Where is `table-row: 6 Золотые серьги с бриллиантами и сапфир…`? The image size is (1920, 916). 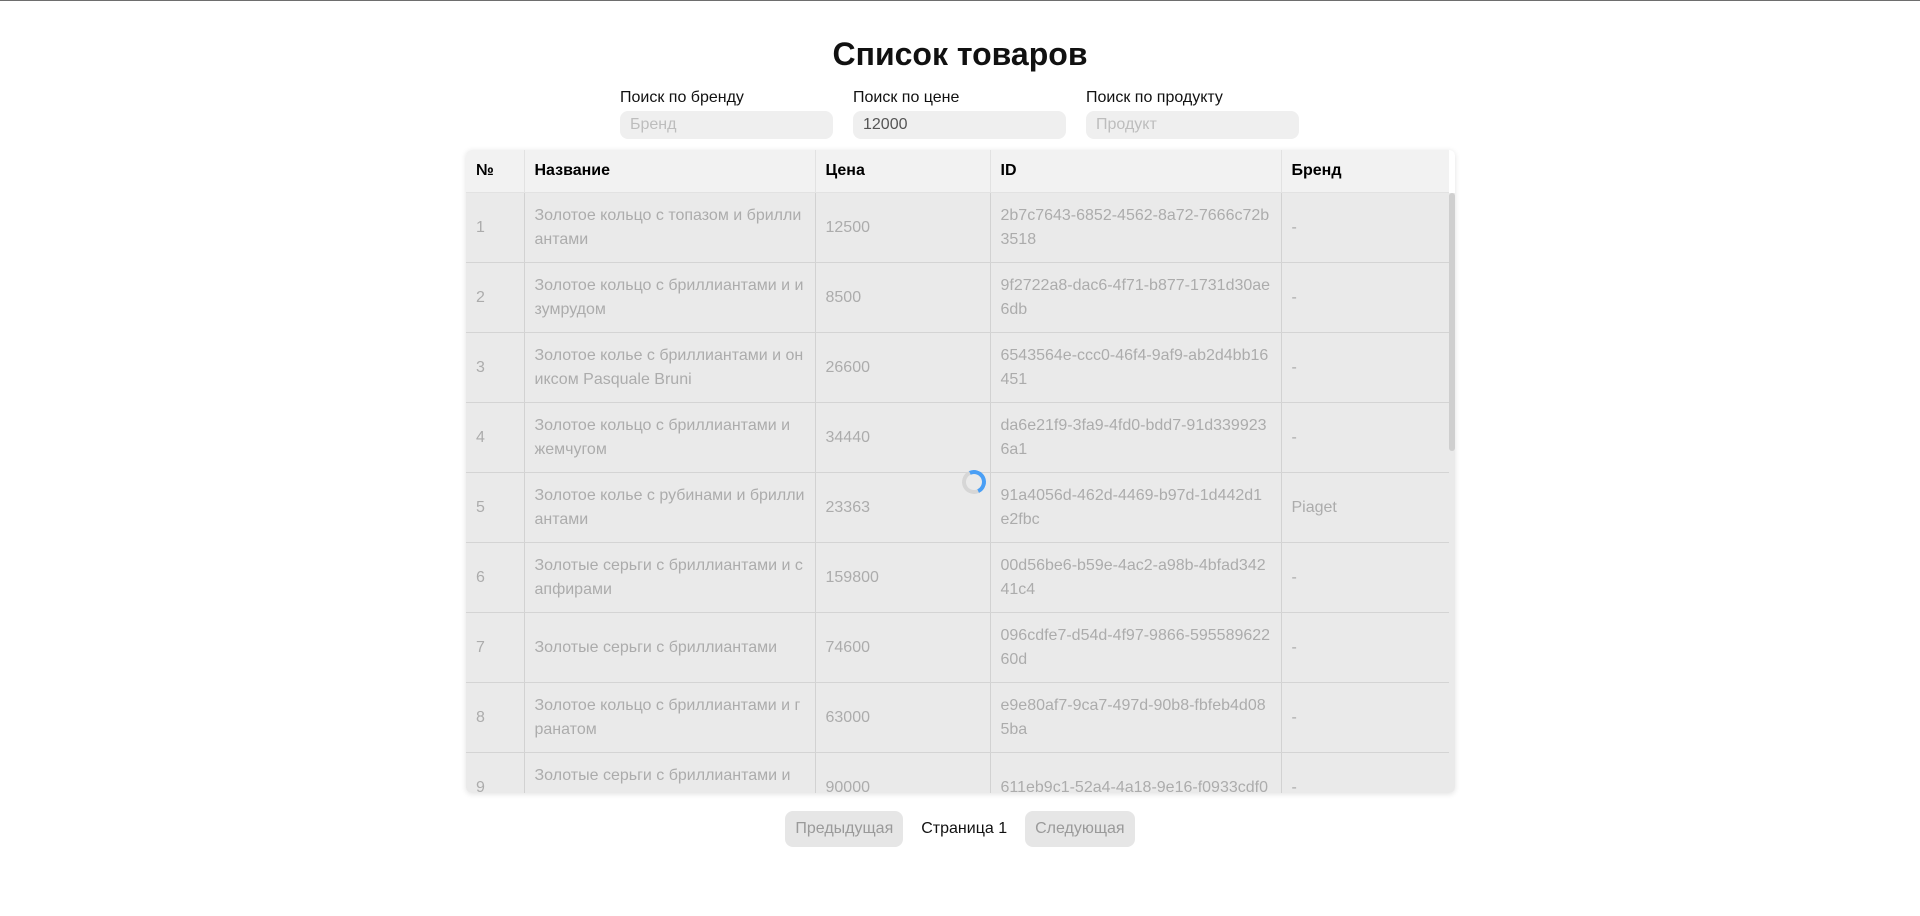 table-row: 6 Золотые серьги с бриллиантами и сапфир… is located at coordinates (957, 577).